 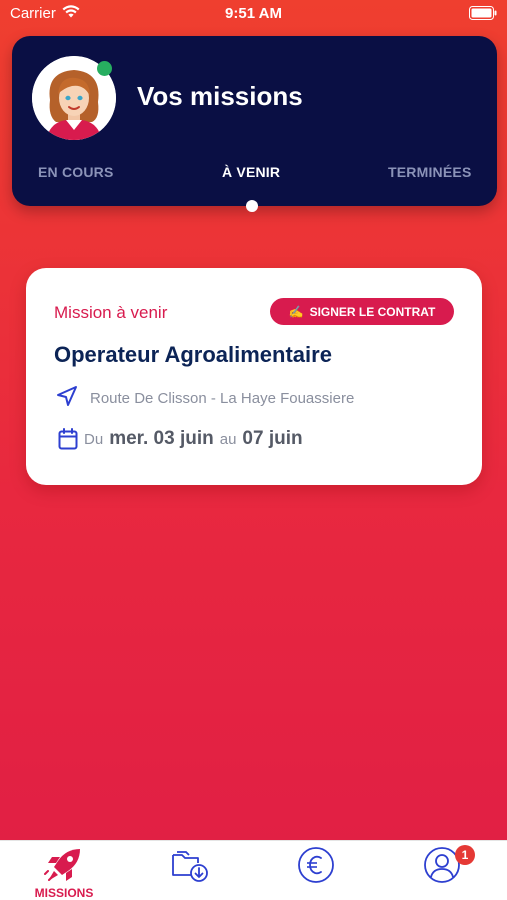 What do you see at coordinates (272, 438) in the screenshot?
I see `end-date: 07 juin` at bounding box center [272, 438].